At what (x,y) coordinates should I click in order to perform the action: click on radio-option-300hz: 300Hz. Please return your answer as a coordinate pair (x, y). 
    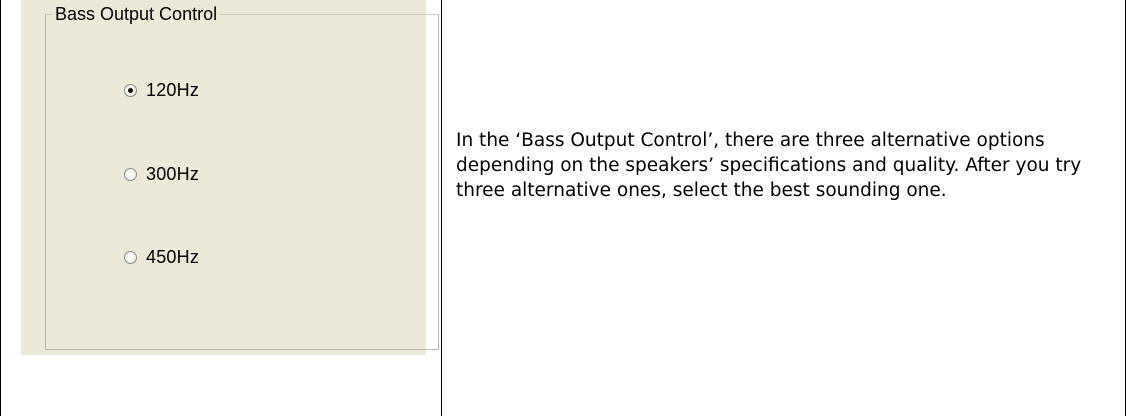
    Looking at the image, I should click on (161, 174).